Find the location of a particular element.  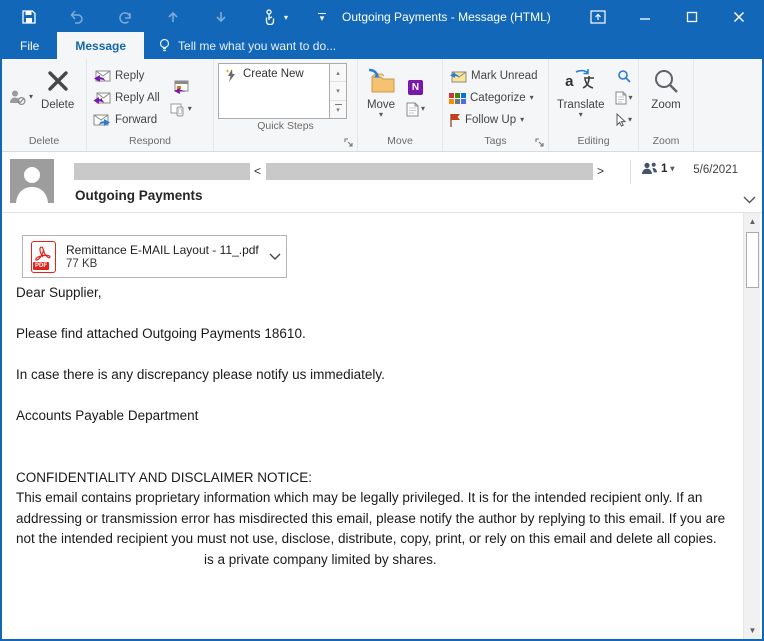

forward-button: Forward is located at coordinates (126, 120).